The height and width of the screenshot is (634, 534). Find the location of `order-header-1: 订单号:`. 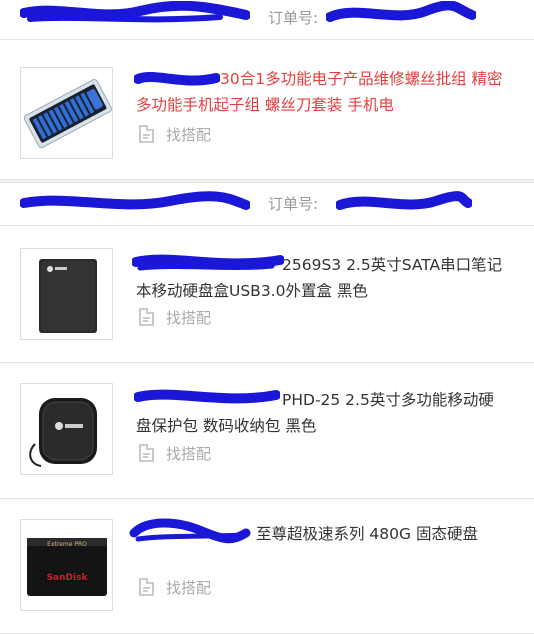

order-header-1: 订单号: is located at coordinates (267, 20).